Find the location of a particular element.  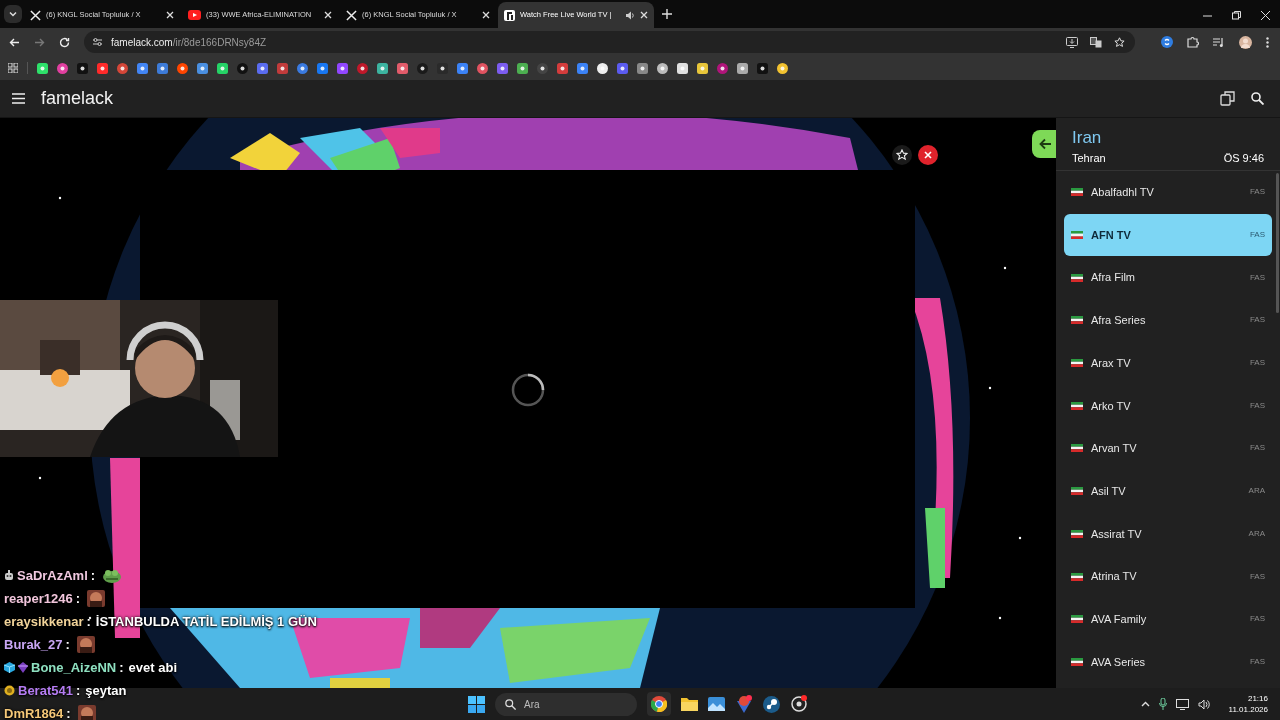

photos-icon is located at coordinates (716, 704).